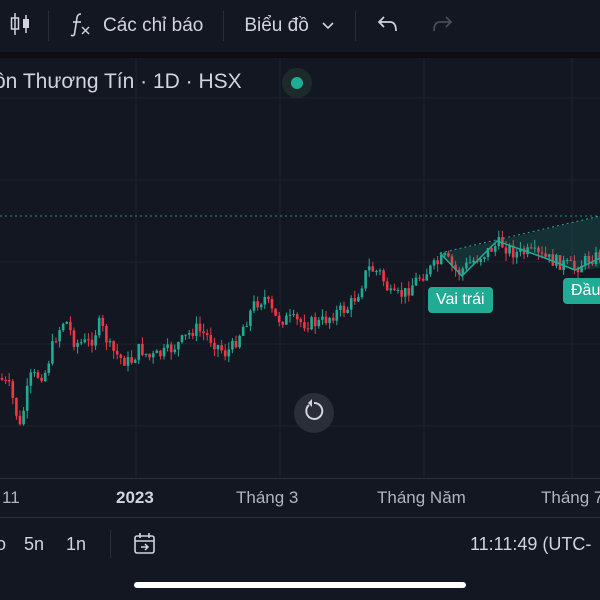 The image size is (600, 600). Describe the element at coordinates (121, 81) in the screenshot. I see `symbol-title: ồn Thương Tín · 1D · HSX` at that location.